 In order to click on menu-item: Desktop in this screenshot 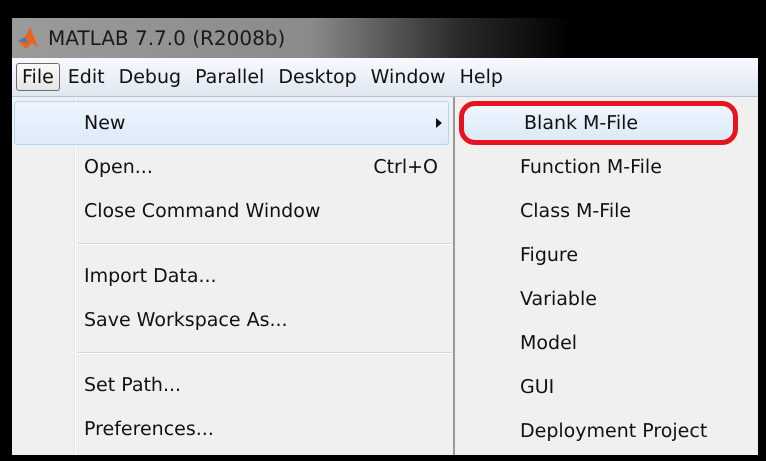, I will do `click(317, 77)`.